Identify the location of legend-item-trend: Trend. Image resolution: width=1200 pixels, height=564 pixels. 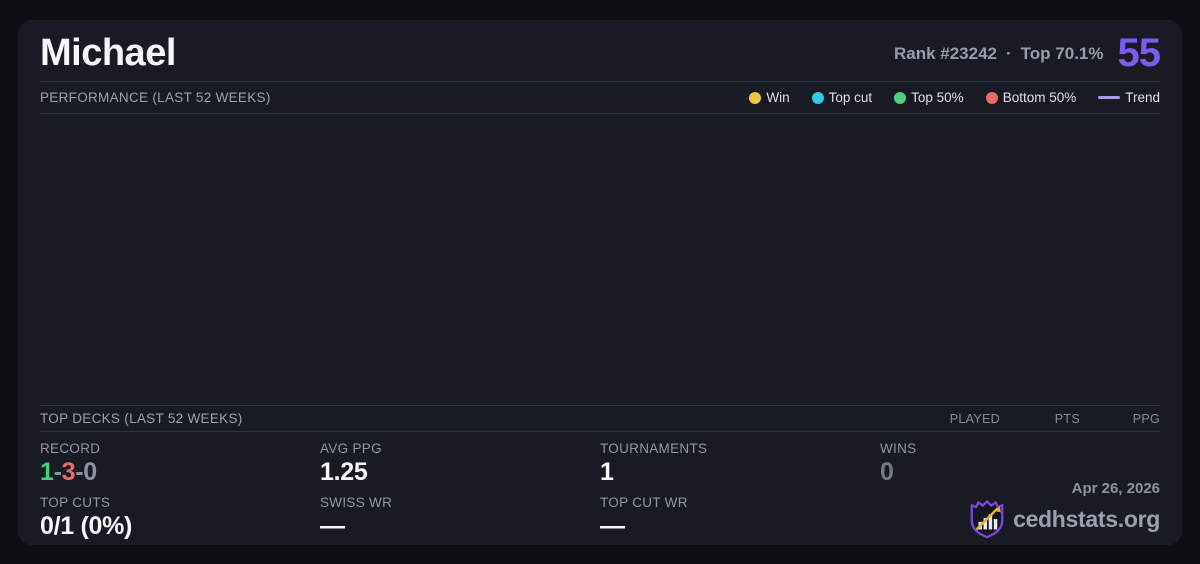
(1129, 97).